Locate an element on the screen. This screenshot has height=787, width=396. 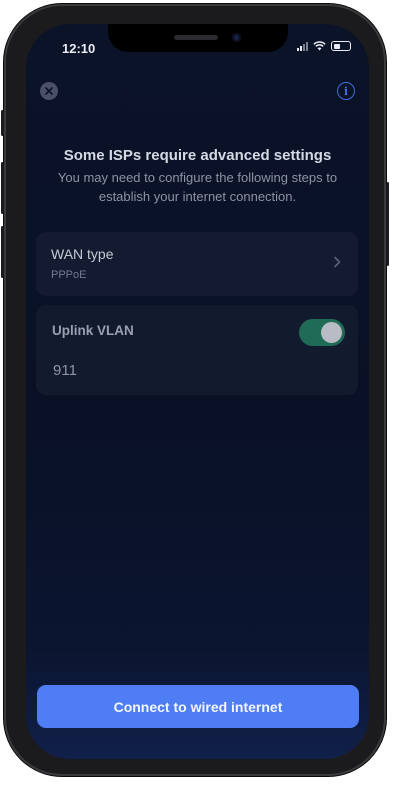
wifi-icon is located at coordinates (319, 46).